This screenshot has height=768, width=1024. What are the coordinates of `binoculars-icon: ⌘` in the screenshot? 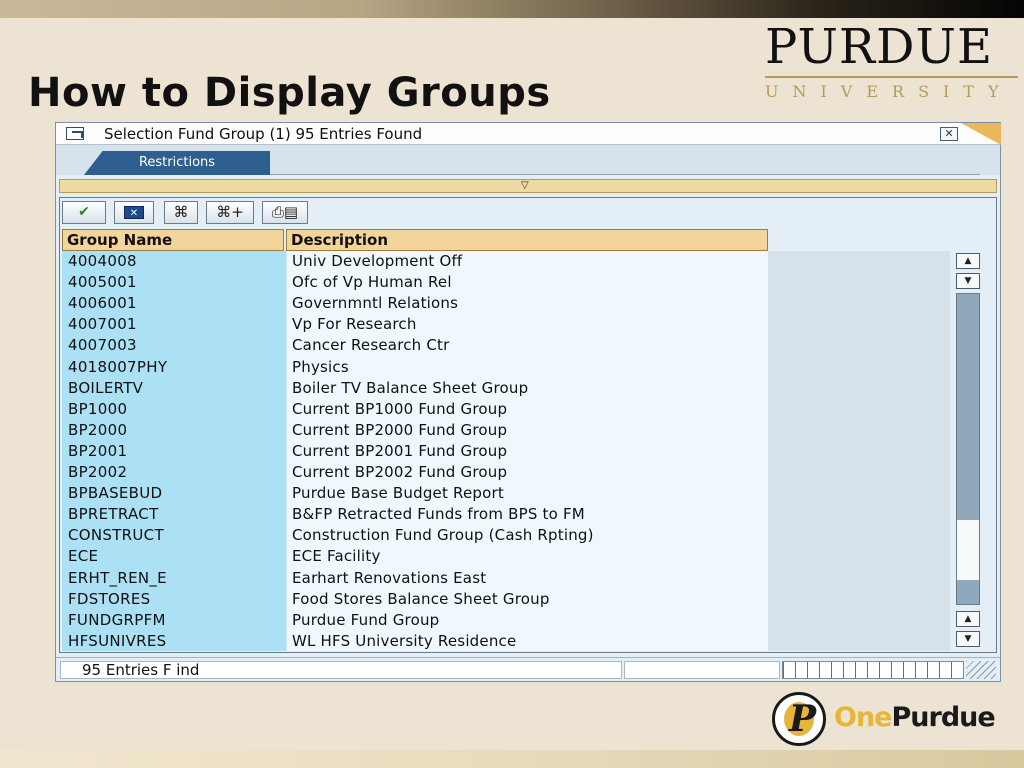 It's located at (181, 212).